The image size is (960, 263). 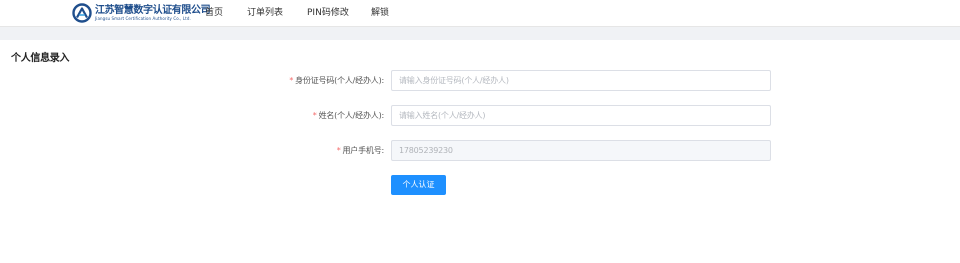 What do you see at coordinates (82, 13) in the screenshot?
I see `ca-logo-icon` at bounding box center [82, 13].